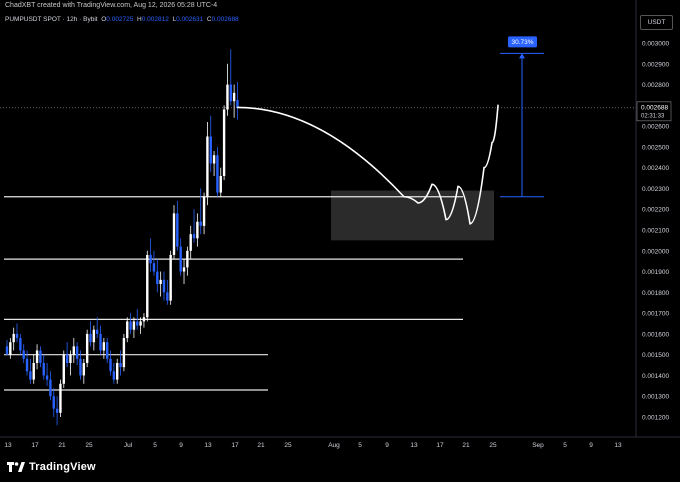 The image size is (680, 482). What do you see at coordinates (128, 445) in the screenshot?
I see `x-tick-label: Jul` at bounding box center [128, 445].